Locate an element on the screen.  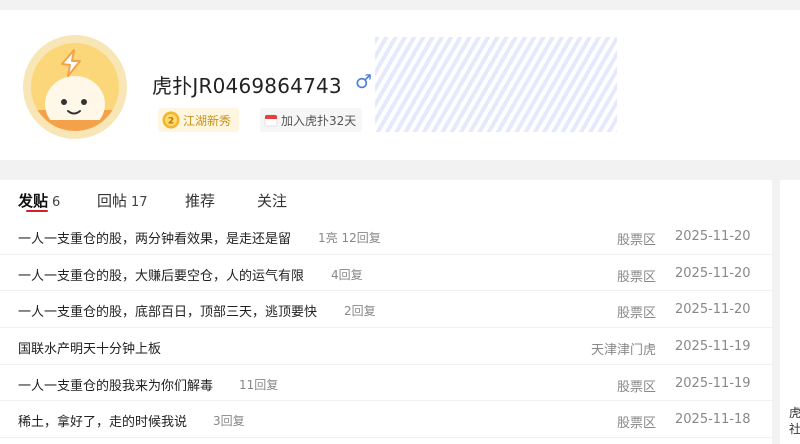
post-title: 一人一支重仓的股，大赚后要空仓，人的运气有限 is located at coordinates (161, 274).